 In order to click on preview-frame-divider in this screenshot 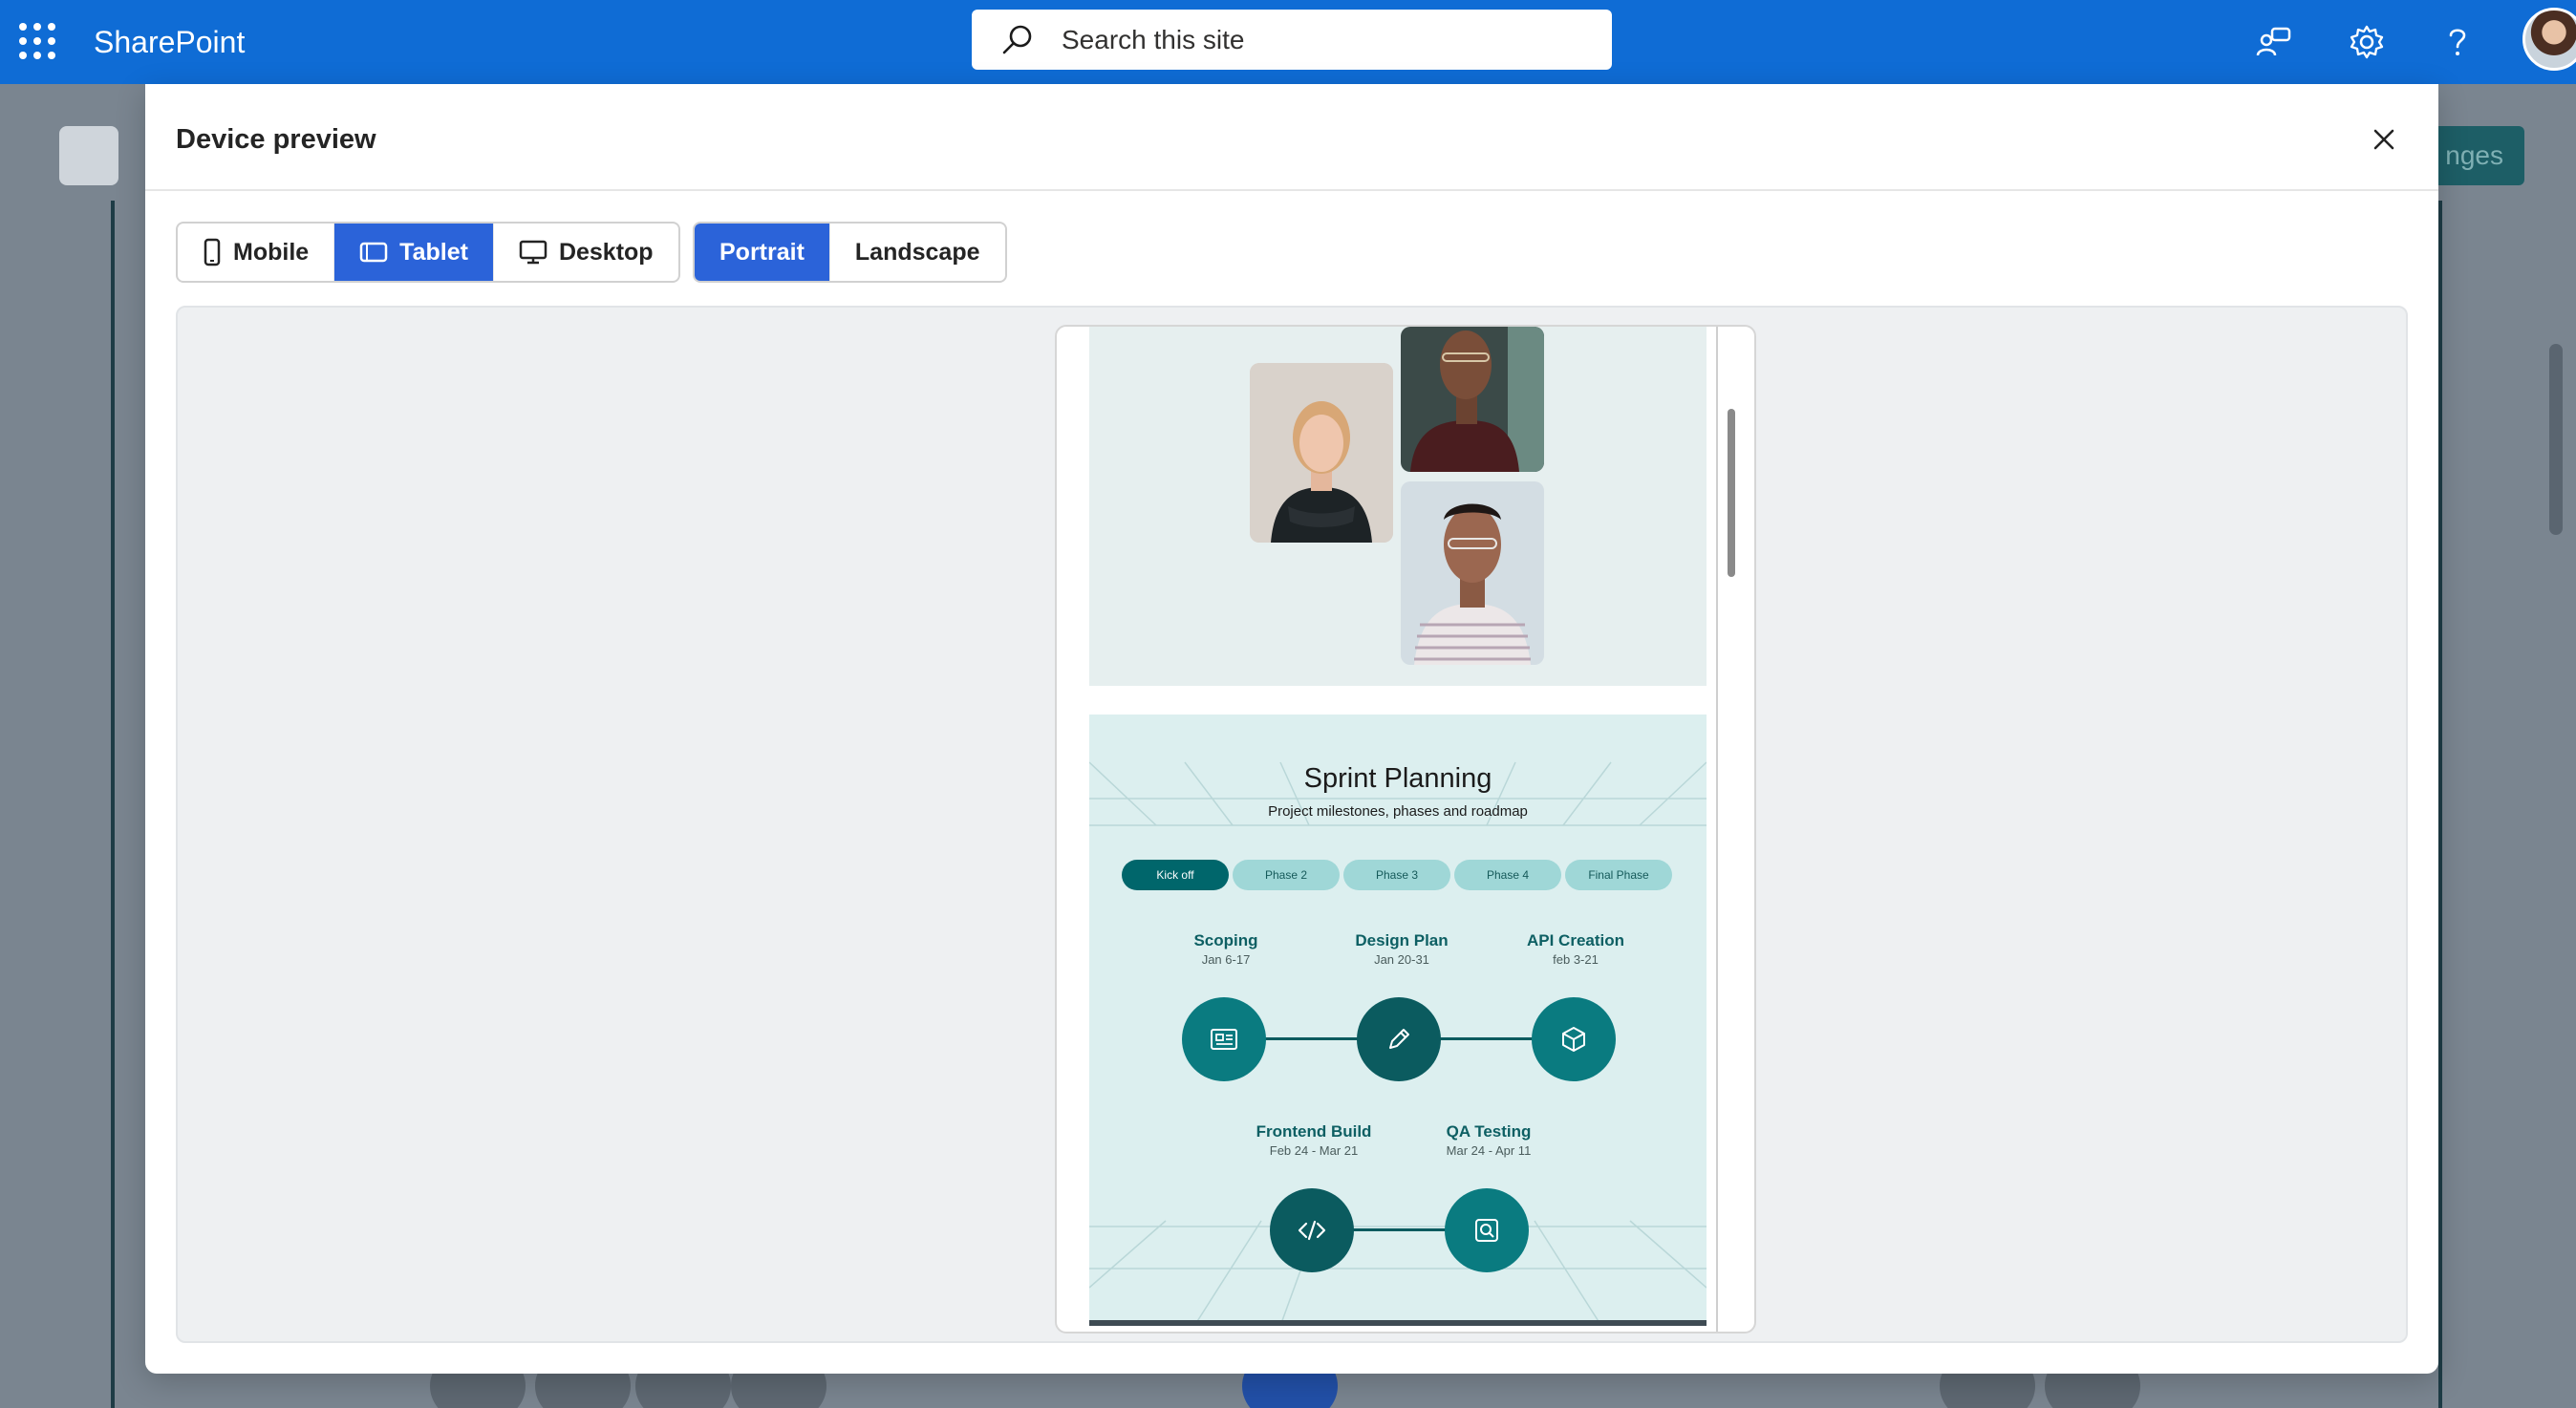, I will do `click(1717, 829)`.